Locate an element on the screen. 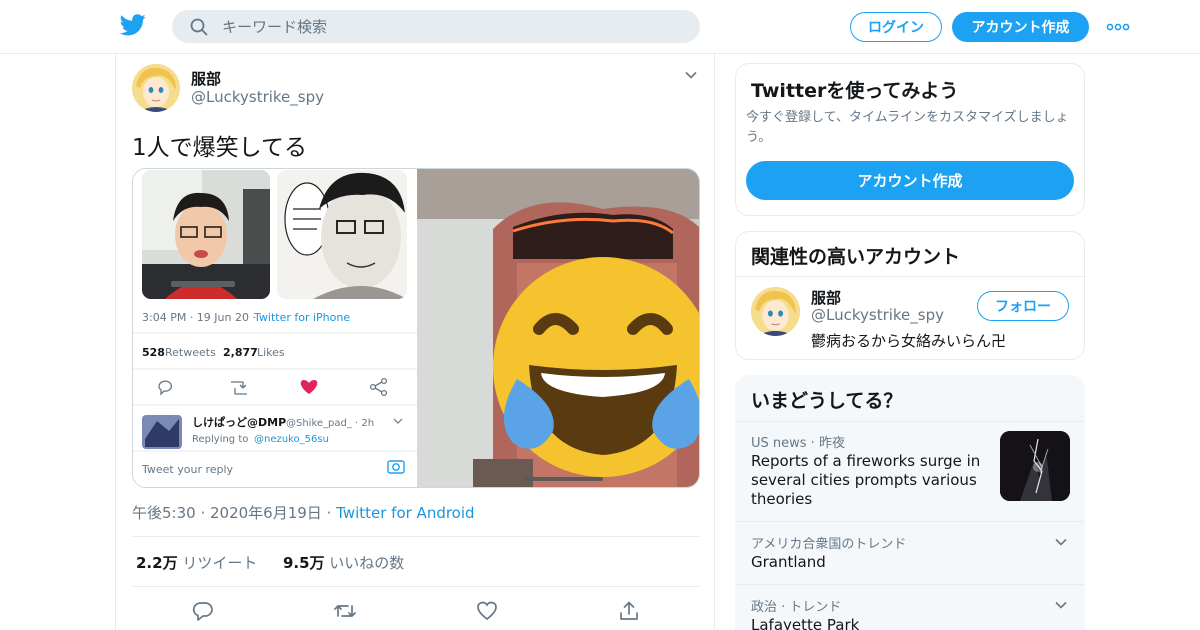 The image size is (1200, 630). tweet-date: 2020年6月19日 is located at coordinates (266, 513).